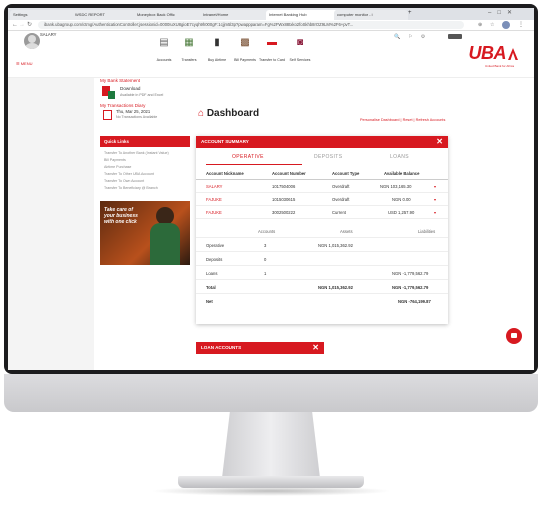 The image size is (542, 510). I want to click on chat-icon, so click(514, 335).